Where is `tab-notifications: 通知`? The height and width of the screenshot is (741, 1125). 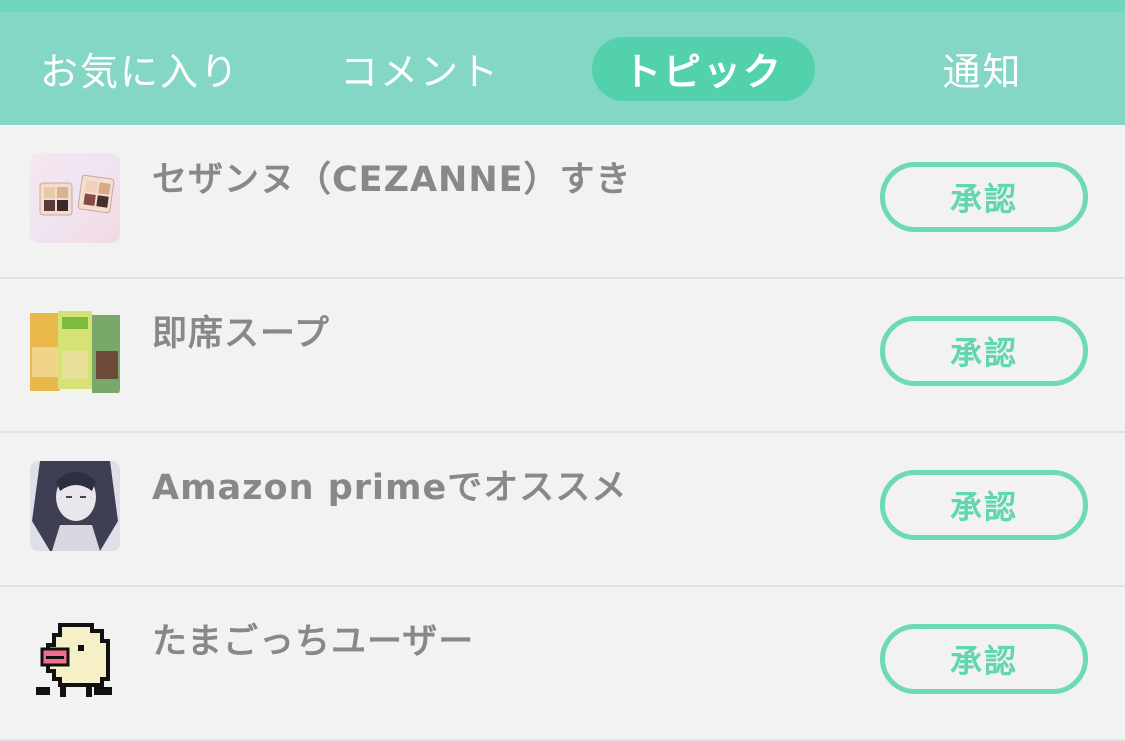 tab-notifications: 通知 is located at coordinates (982, 68).